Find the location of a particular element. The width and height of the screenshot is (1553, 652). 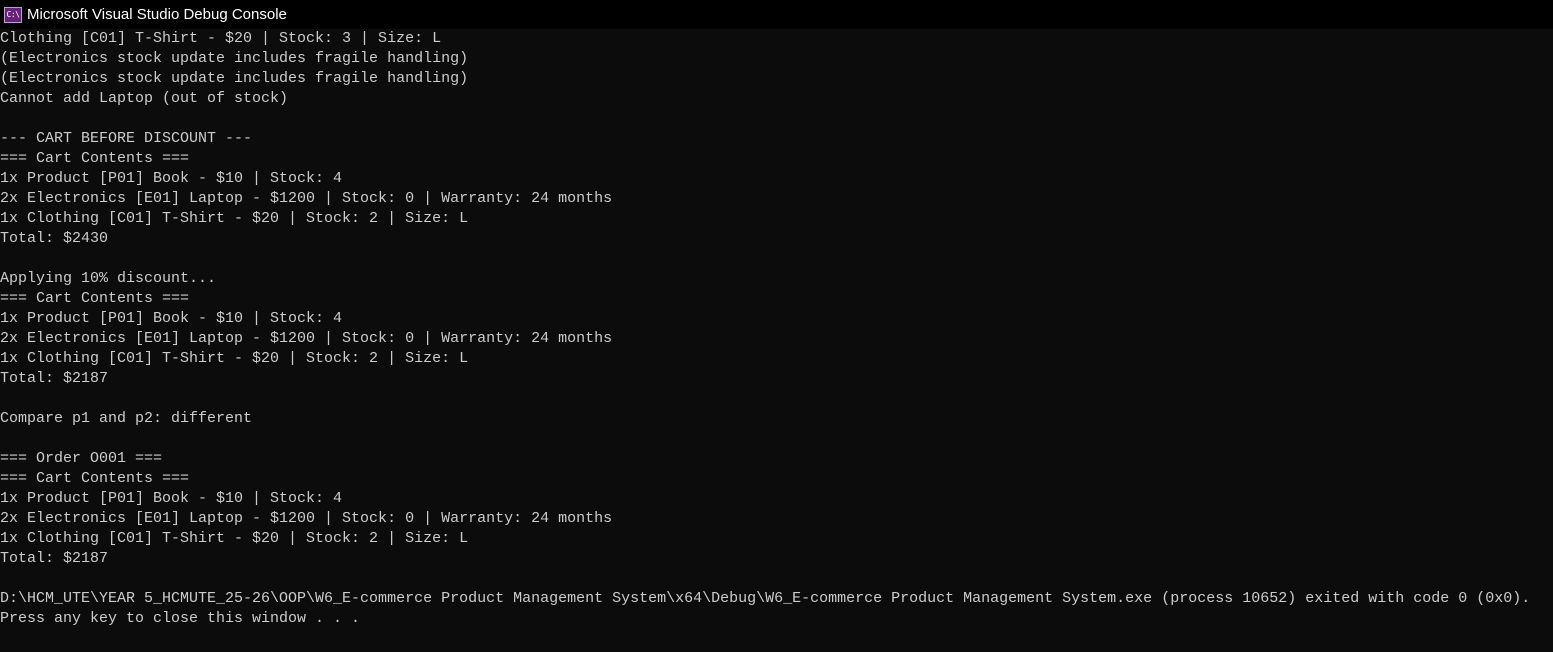

console-app-icon-label: C:\ is located at coordinates (13, 14).